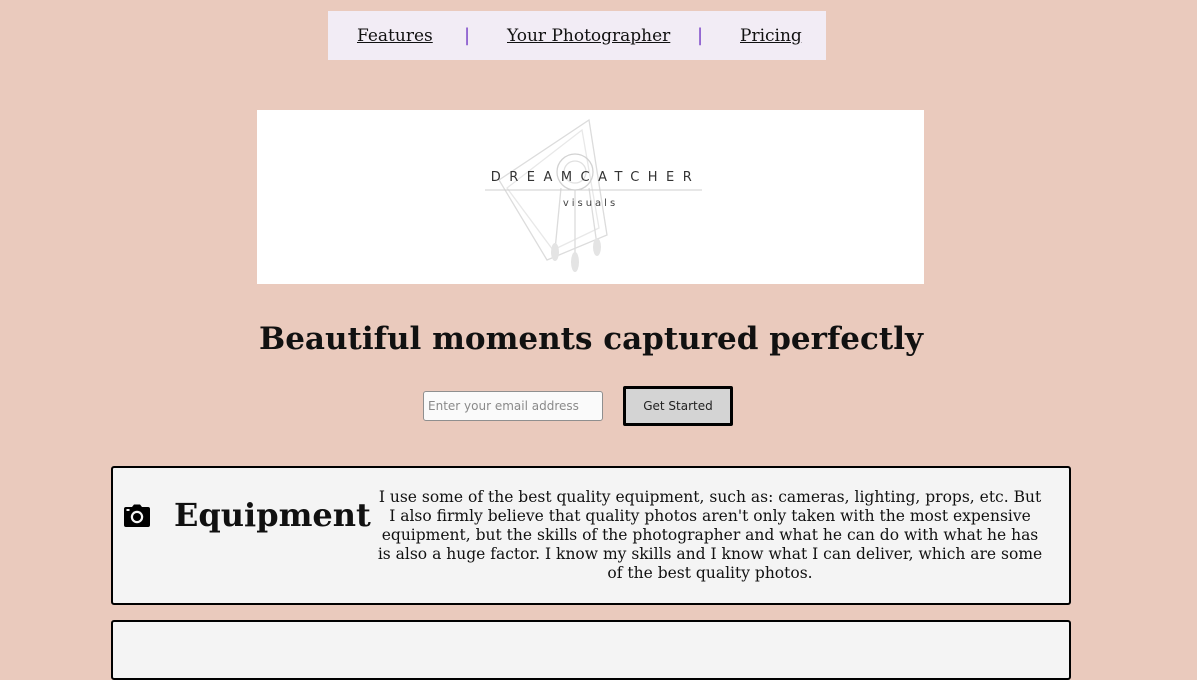 Image resolution: width=1197 pixels, height=680 pixels. What do you see at coordinates (272, 515) in the screenshot?
I see `feature-title: Equipment` at bounding box center [272, 515].